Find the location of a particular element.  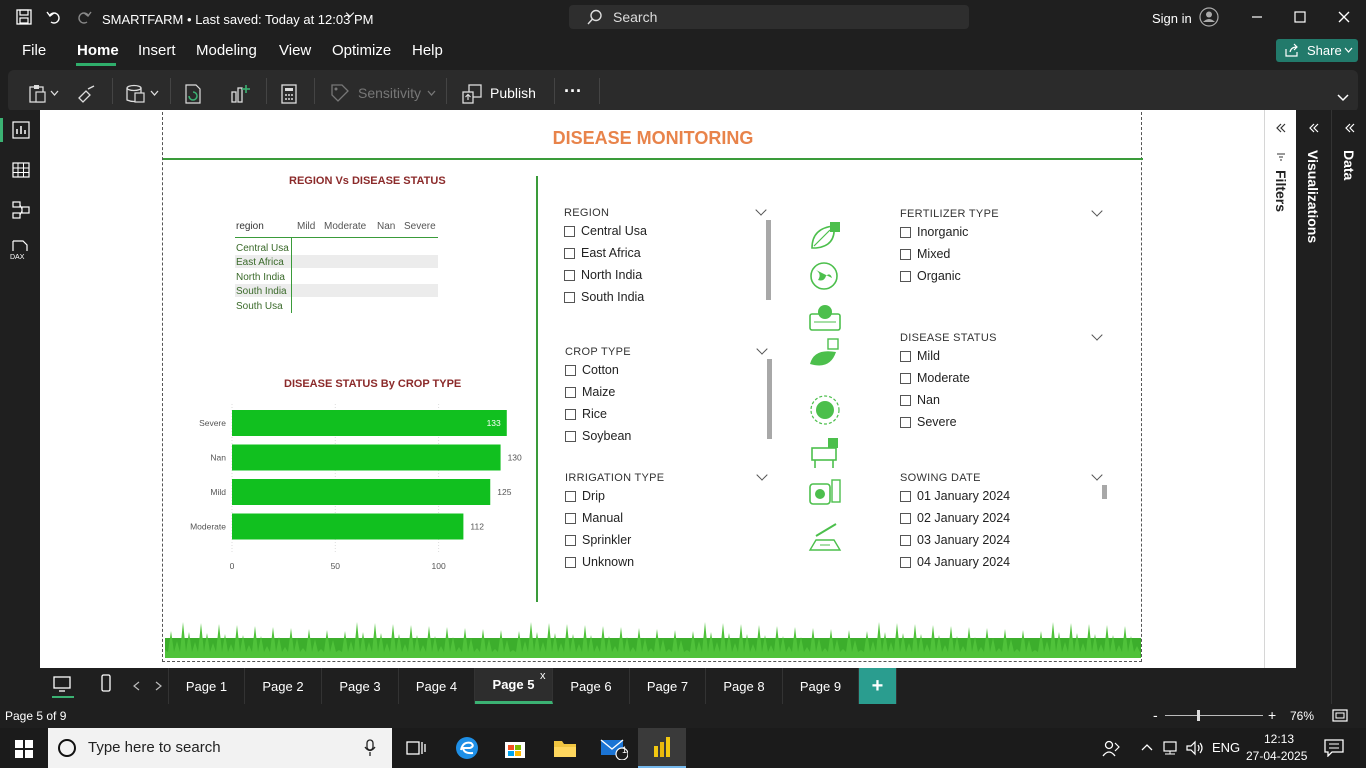

page-tab: Page 8 is located at coordinates (744, 686).